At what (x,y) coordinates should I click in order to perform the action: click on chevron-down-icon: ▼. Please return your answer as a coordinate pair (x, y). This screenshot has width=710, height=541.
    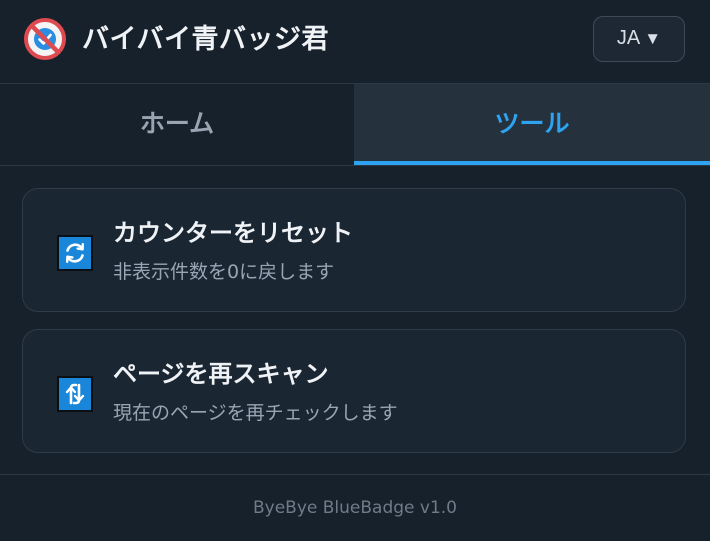
    Looking at the image, I should click on (653, 38).